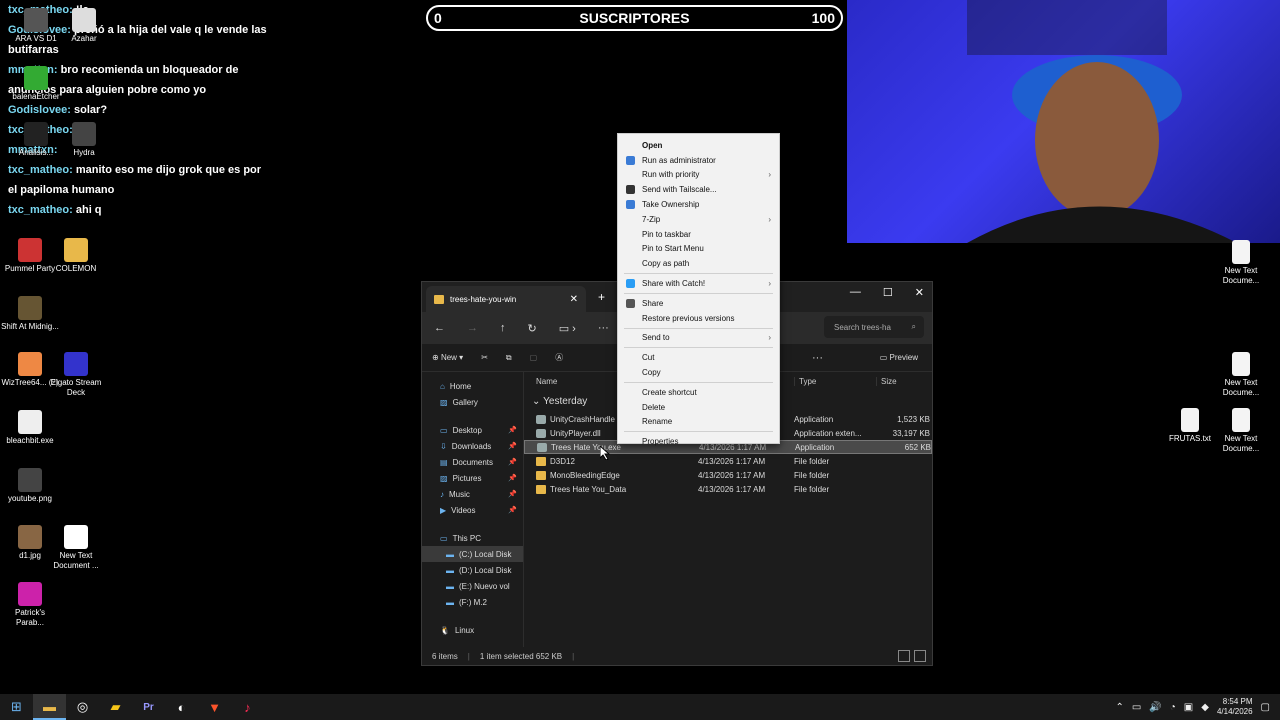 The image size is (1280, 720). What do you see at coordinates (903, 381) in the screenshot?
I see `column-size: Size` at bounding box center [903, 381].